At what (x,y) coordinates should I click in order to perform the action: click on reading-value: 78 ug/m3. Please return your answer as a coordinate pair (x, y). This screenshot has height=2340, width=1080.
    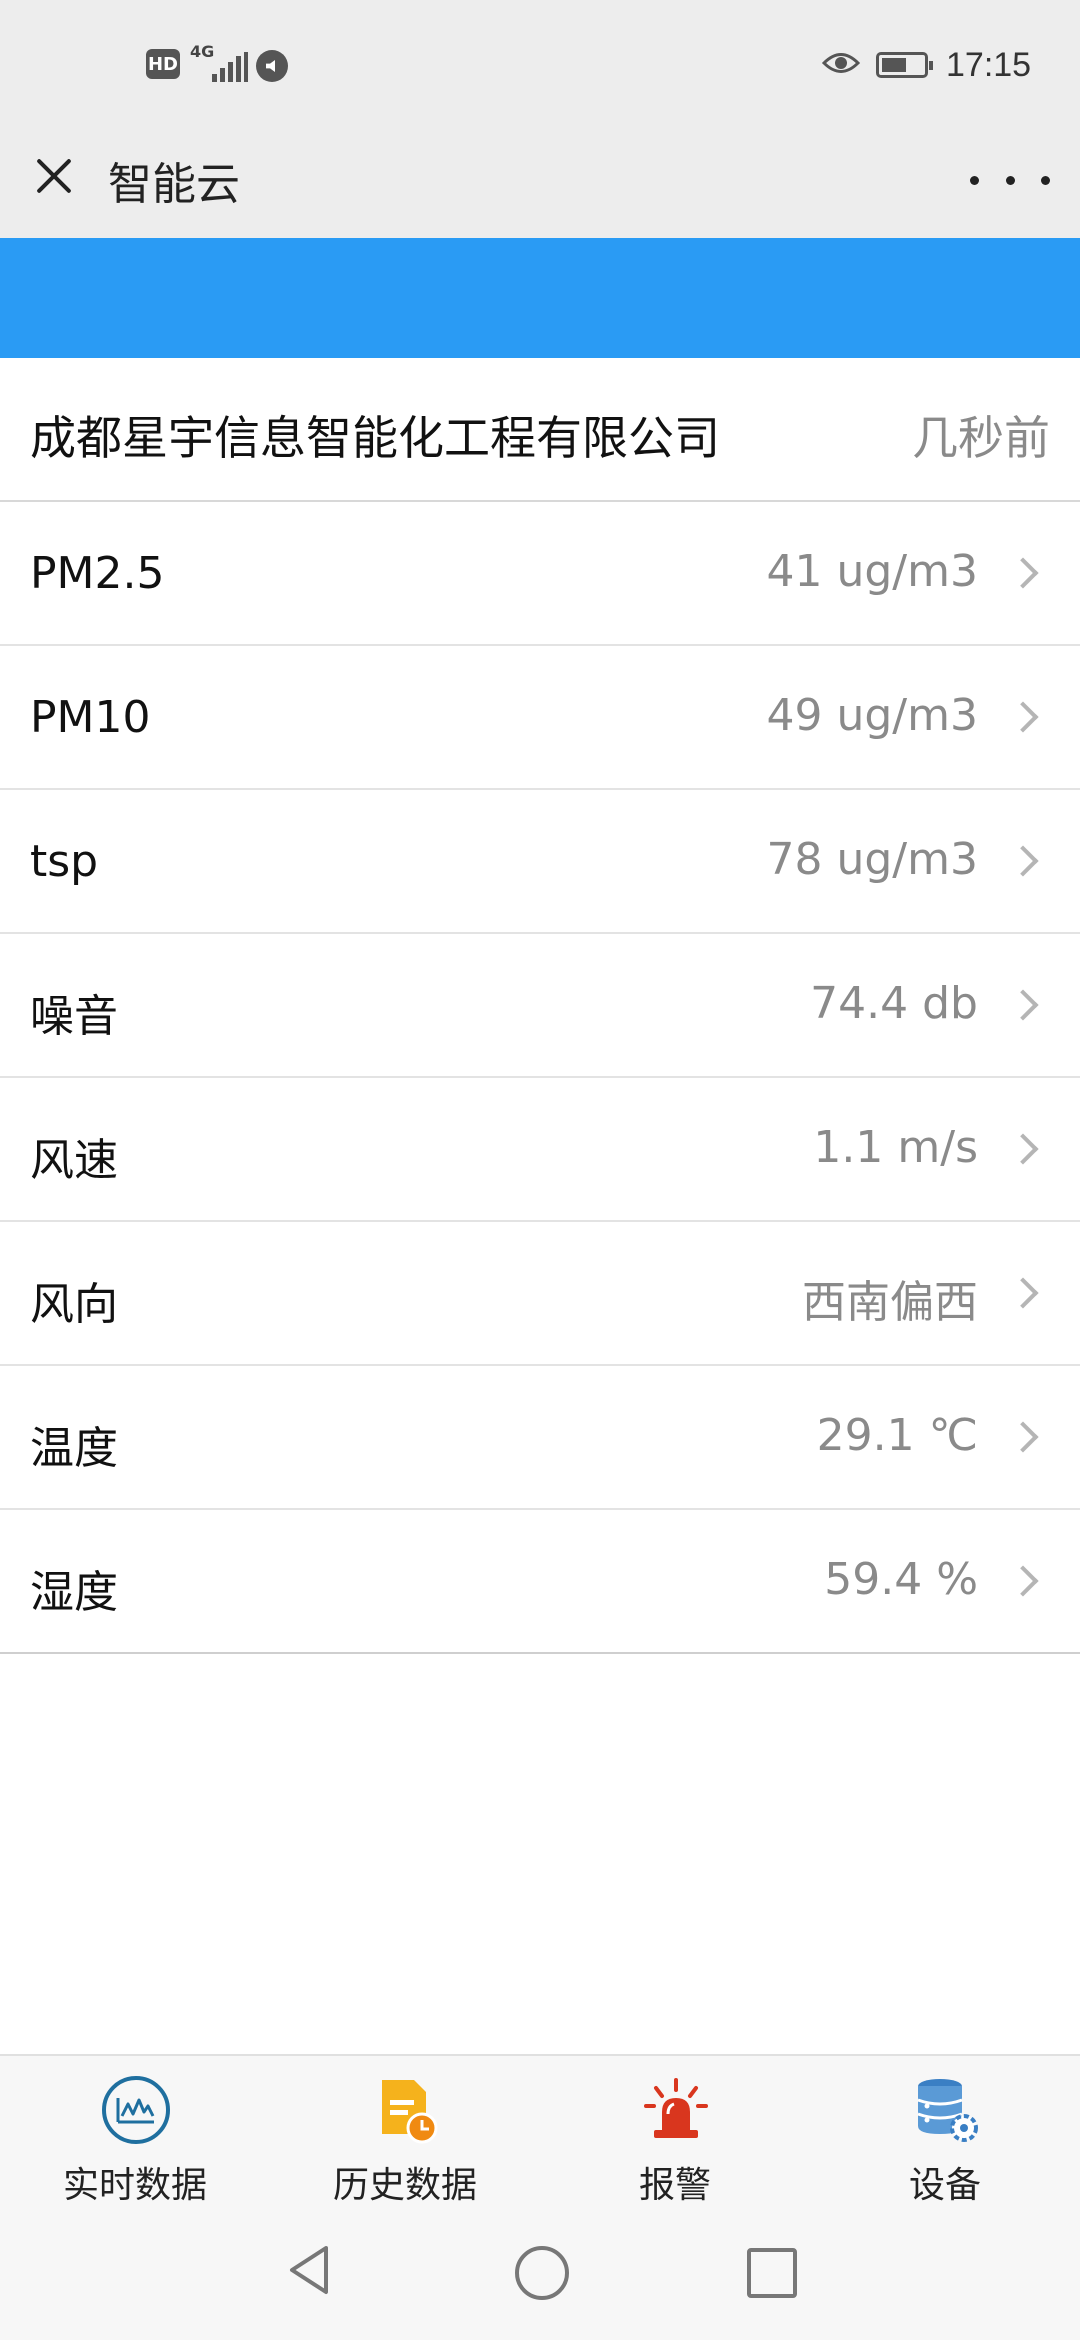
    Looking at the image, I should click on (872, 859).